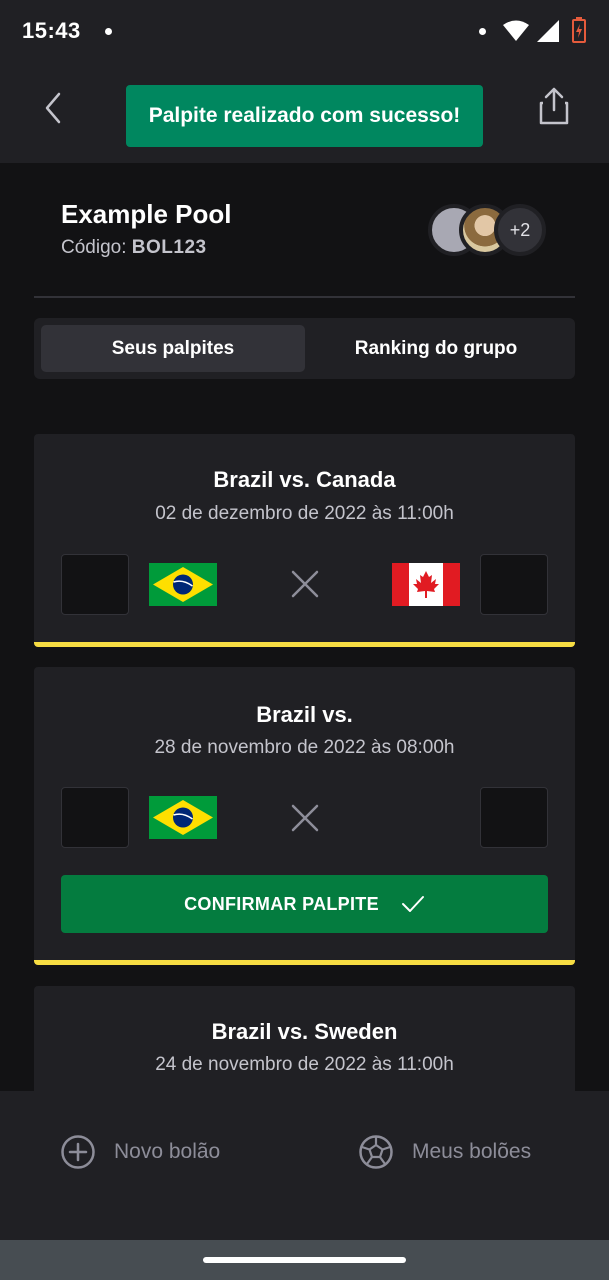 The height and width of the screenshot is (1280, 609). I want to click on tab-seus-palpites: Seus palpites, so click(173, 348).